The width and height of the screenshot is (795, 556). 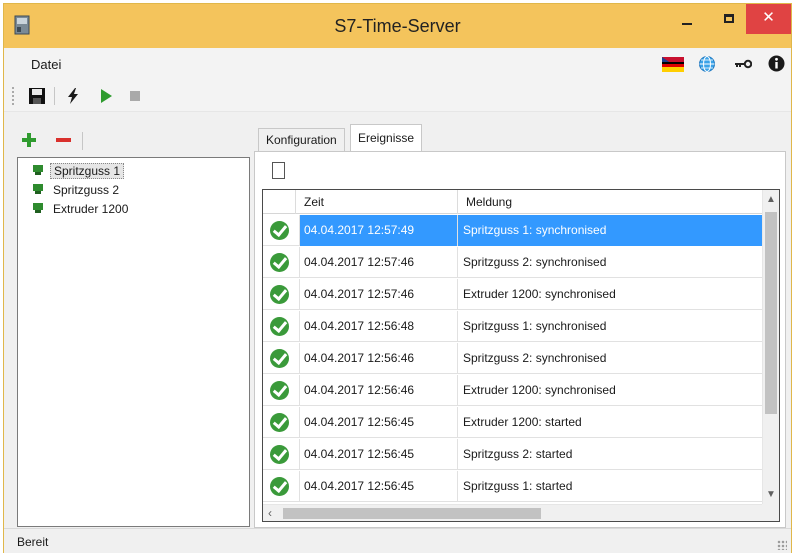 I want to click on column-header-meldung: Meldung, so click(x=489, y=202).